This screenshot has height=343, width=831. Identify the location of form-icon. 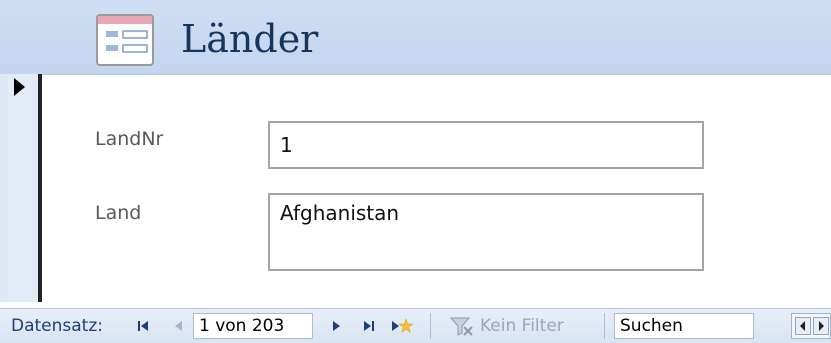
(125, 40).